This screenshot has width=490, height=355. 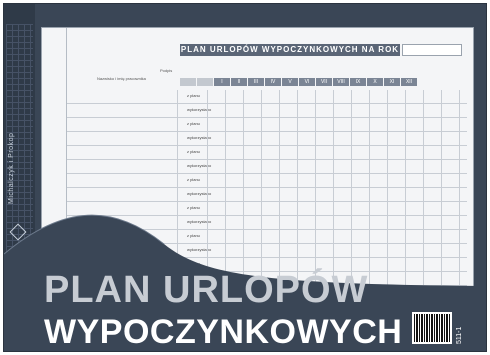 I want to click on barcode-icon, so click(x=432, y=328).